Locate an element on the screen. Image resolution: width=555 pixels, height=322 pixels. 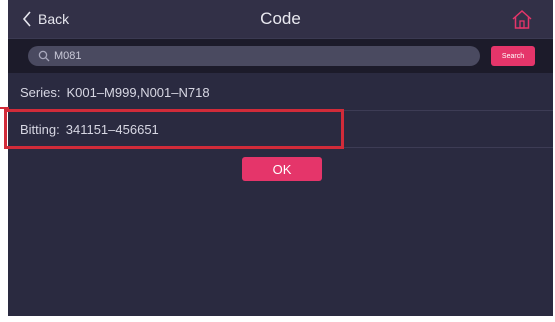
back-button: Back is located at coordinates (45, 19).